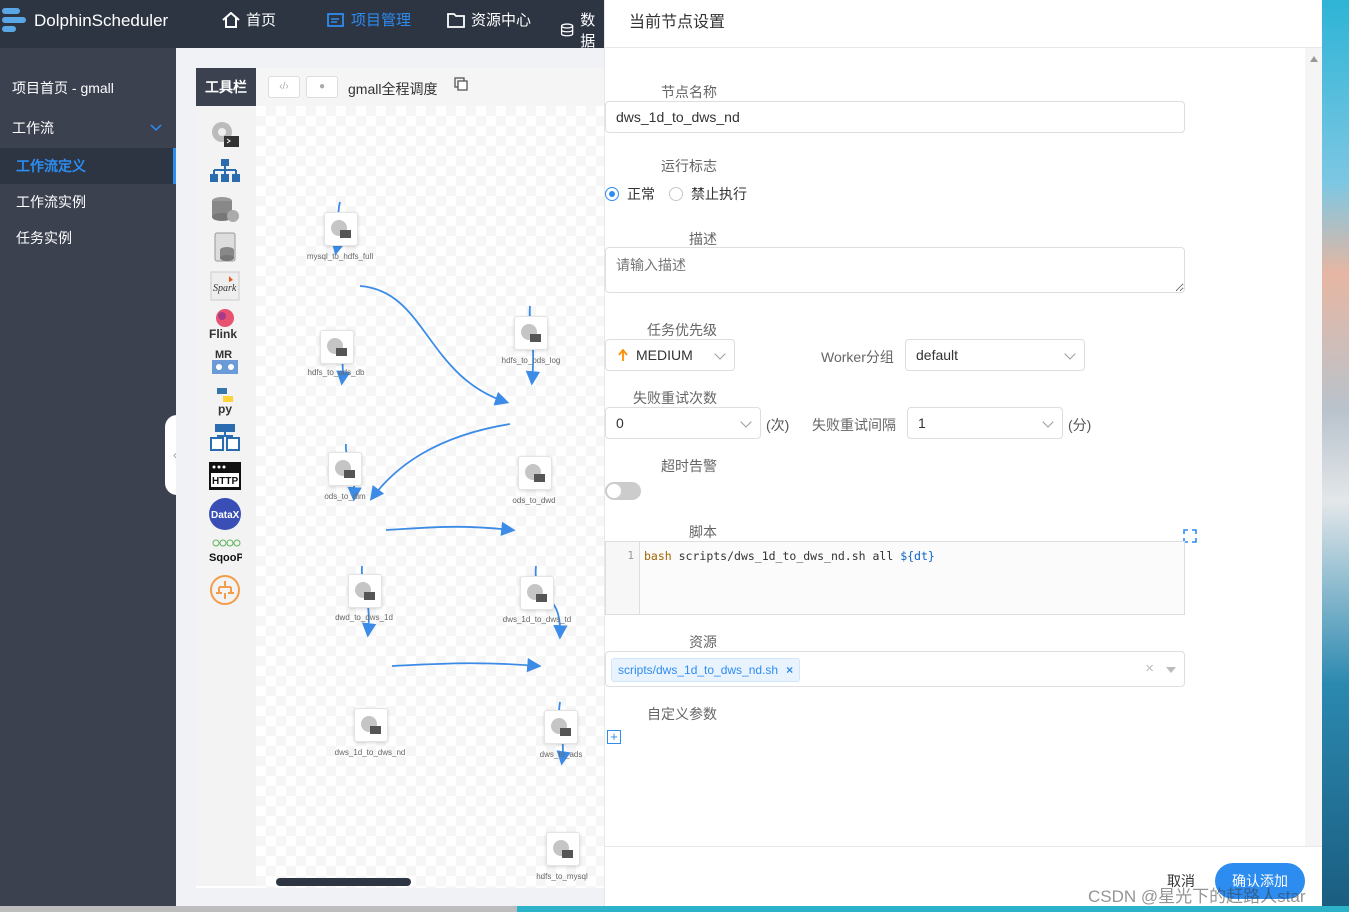 The image size is (1349, 912). Describe the element at coordinates (895, 270) in the screenshot. I see `description-textarea` at that location.